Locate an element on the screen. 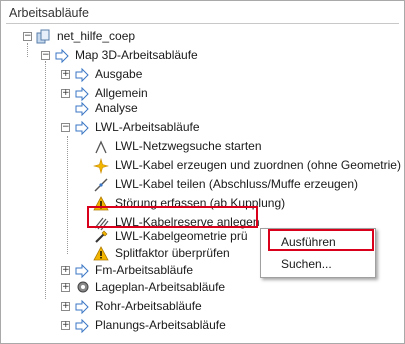  tree-node-label: LWL-Arbeitsabläufe is located at coordinates (147, 127).